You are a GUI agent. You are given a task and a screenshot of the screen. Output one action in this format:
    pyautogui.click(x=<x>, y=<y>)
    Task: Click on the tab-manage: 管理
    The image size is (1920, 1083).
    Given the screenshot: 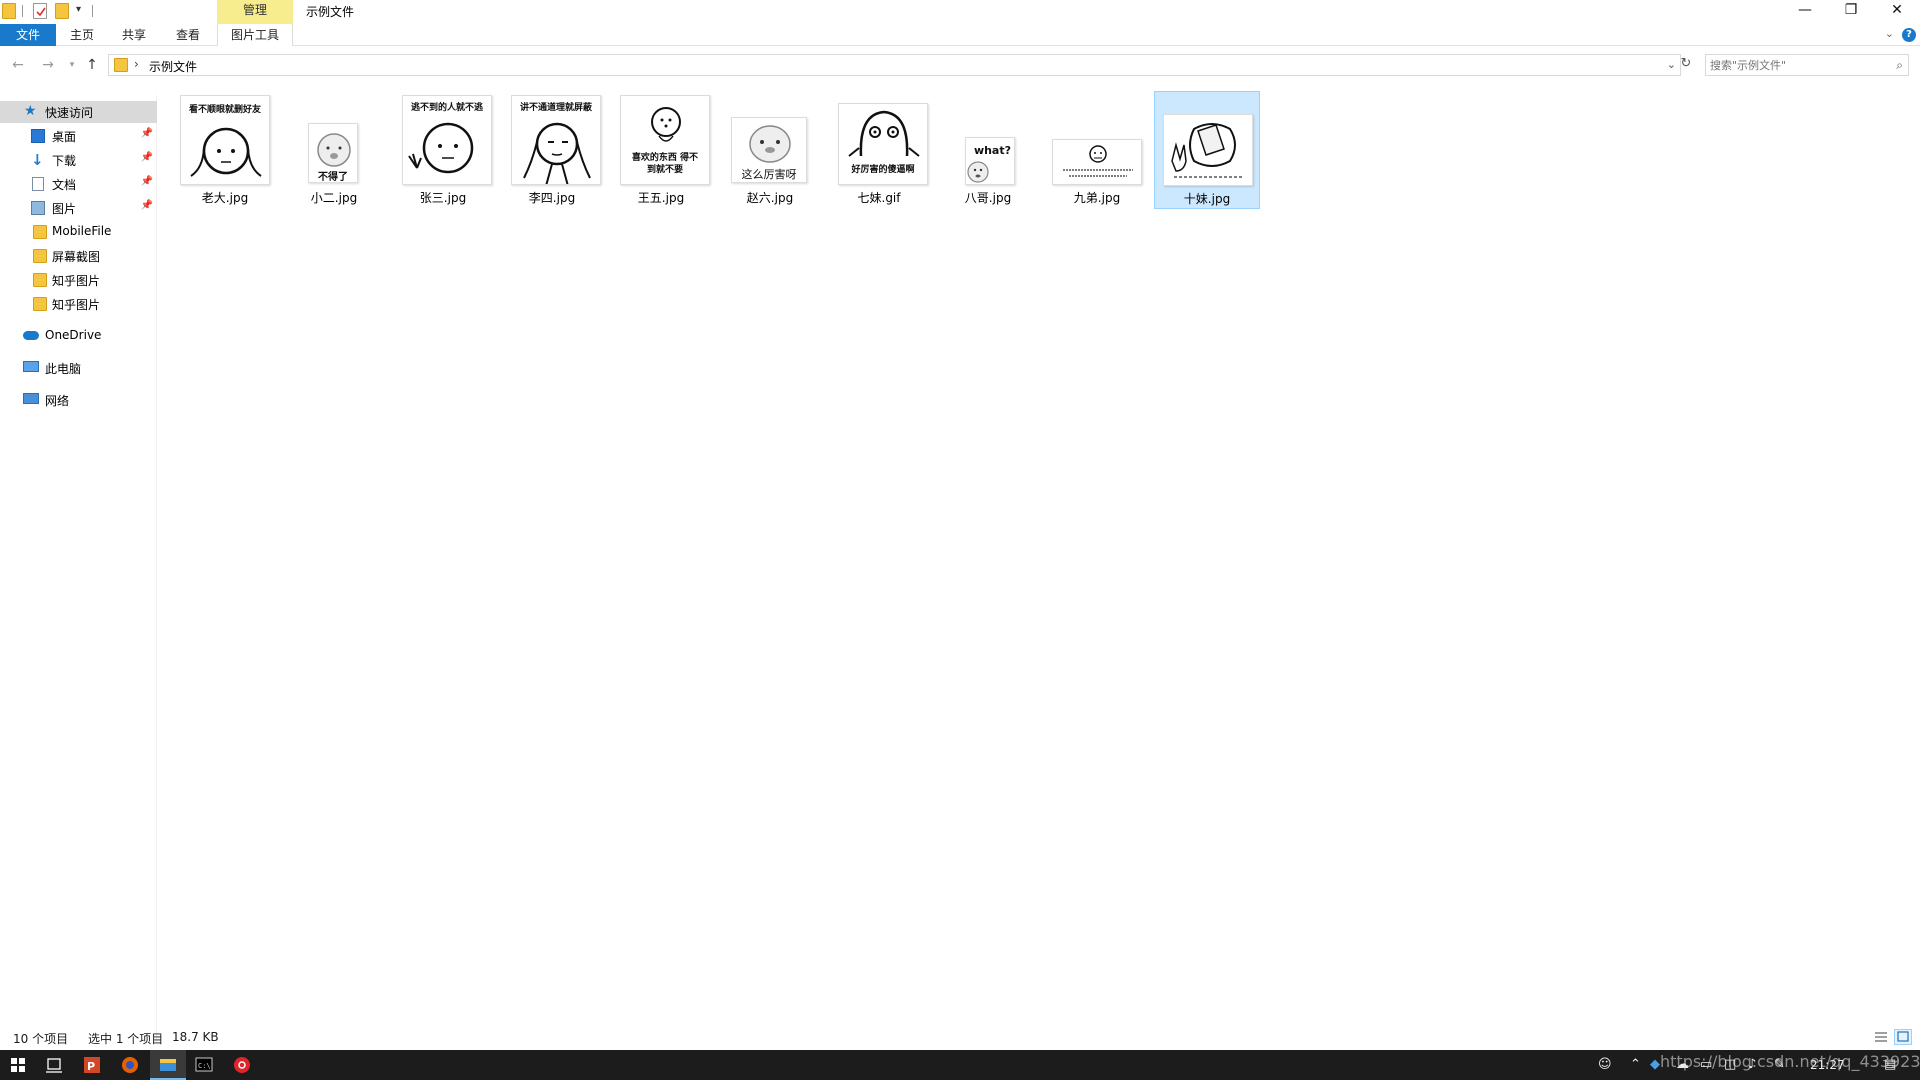 What is the action you would take?
    pyautogui.click(x=255, y=12)
    